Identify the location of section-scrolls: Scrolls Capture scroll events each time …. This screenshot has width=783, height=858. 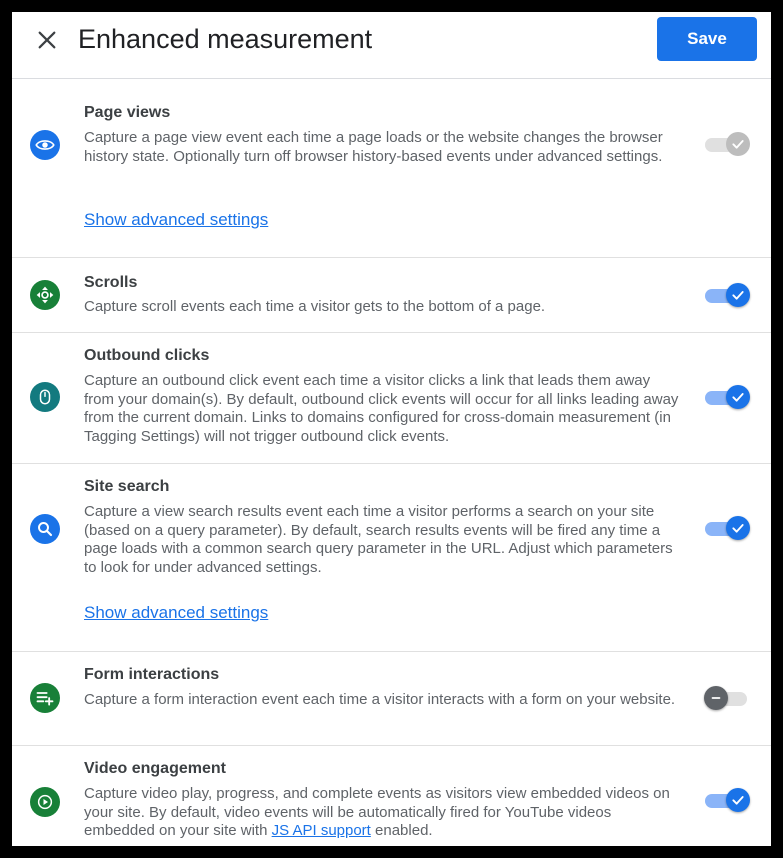
(391, 295).